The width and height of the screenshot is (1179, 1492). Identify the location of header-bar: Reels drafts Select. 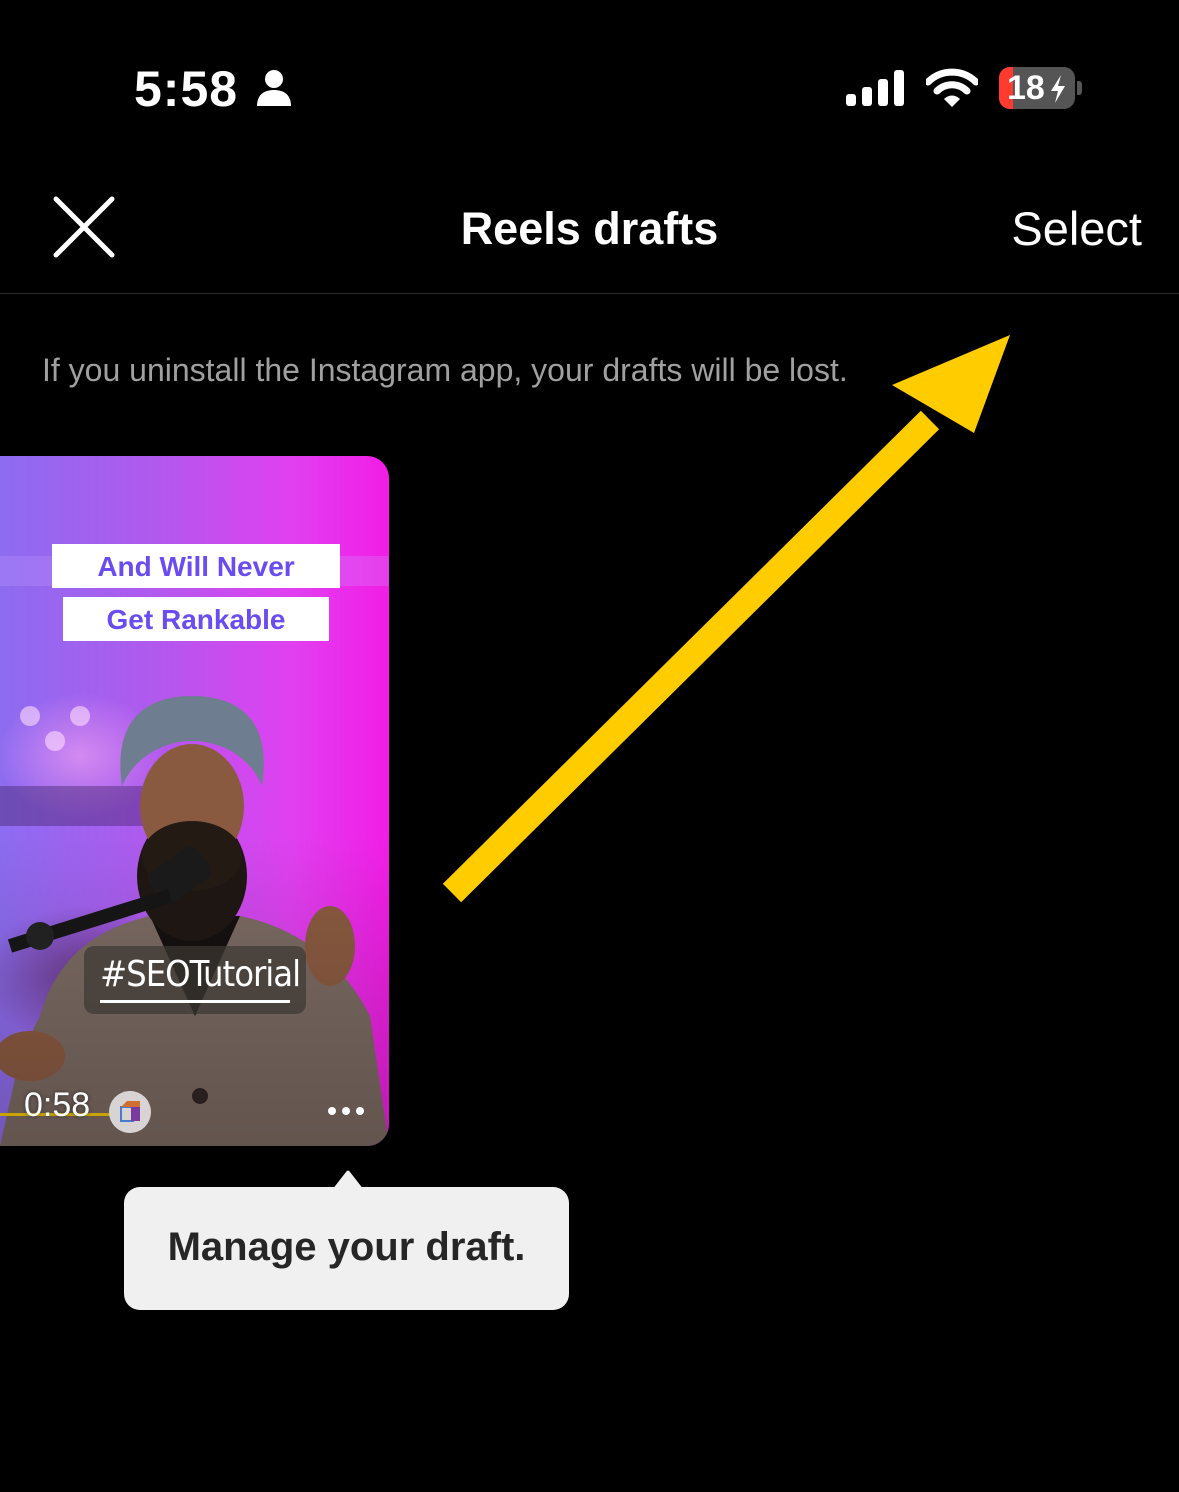
(589, 232).